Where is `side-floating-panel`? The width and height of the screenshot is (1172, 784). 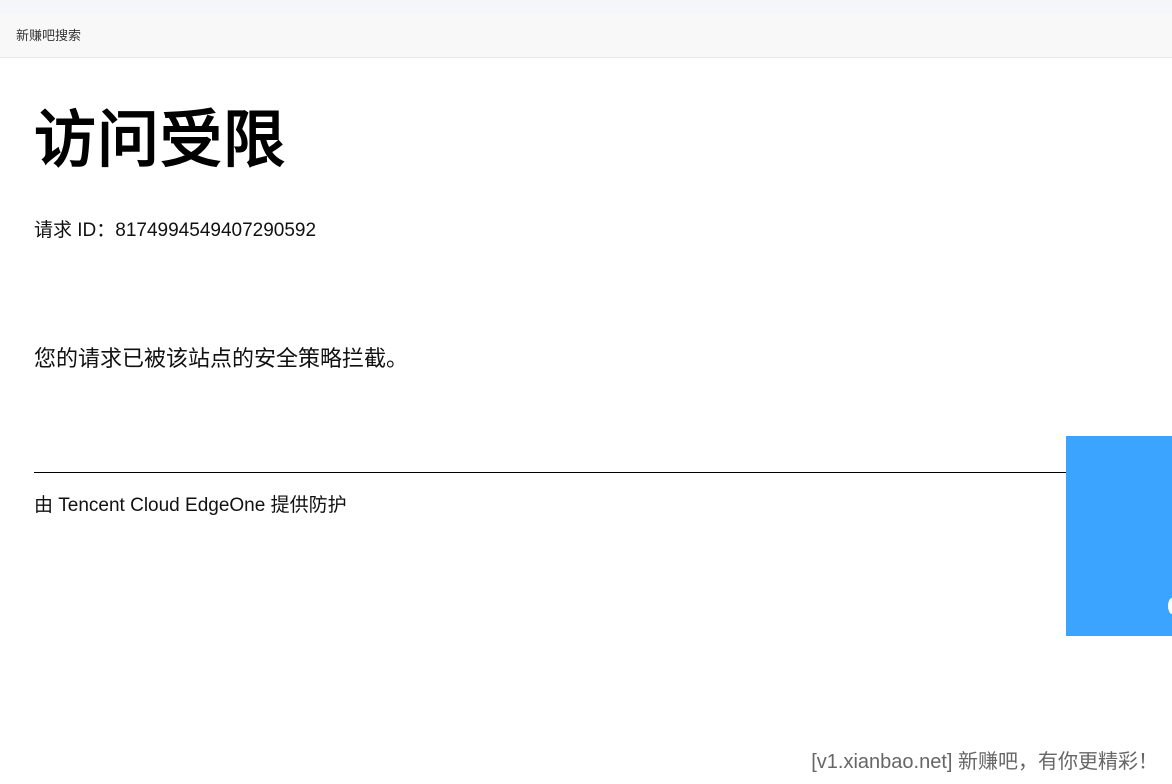
side-floating-panel is located at coordinates (1119, 536).